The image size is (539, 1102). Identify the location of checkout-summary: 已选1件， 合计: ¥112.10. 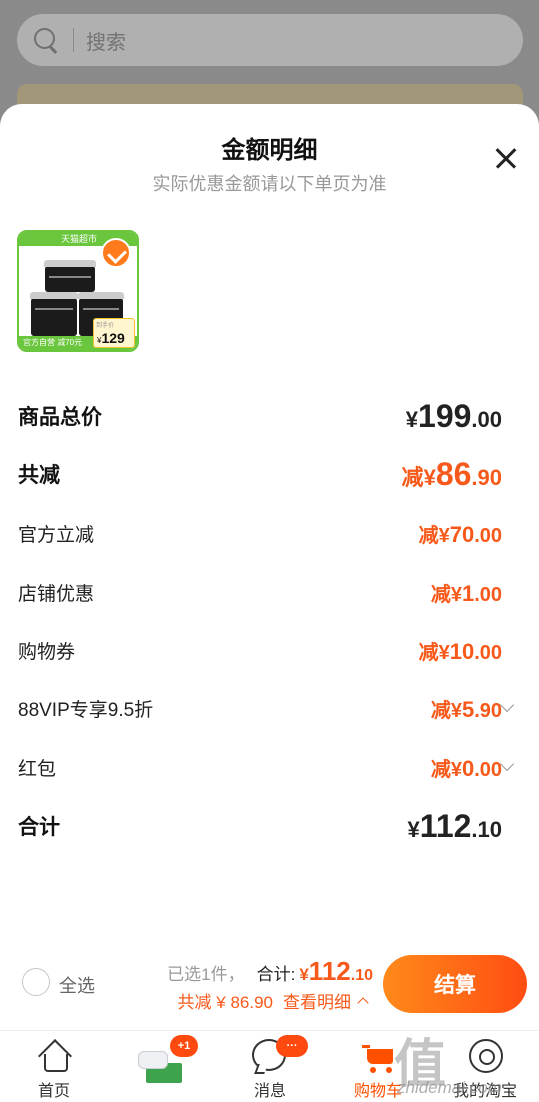
(270, 971).